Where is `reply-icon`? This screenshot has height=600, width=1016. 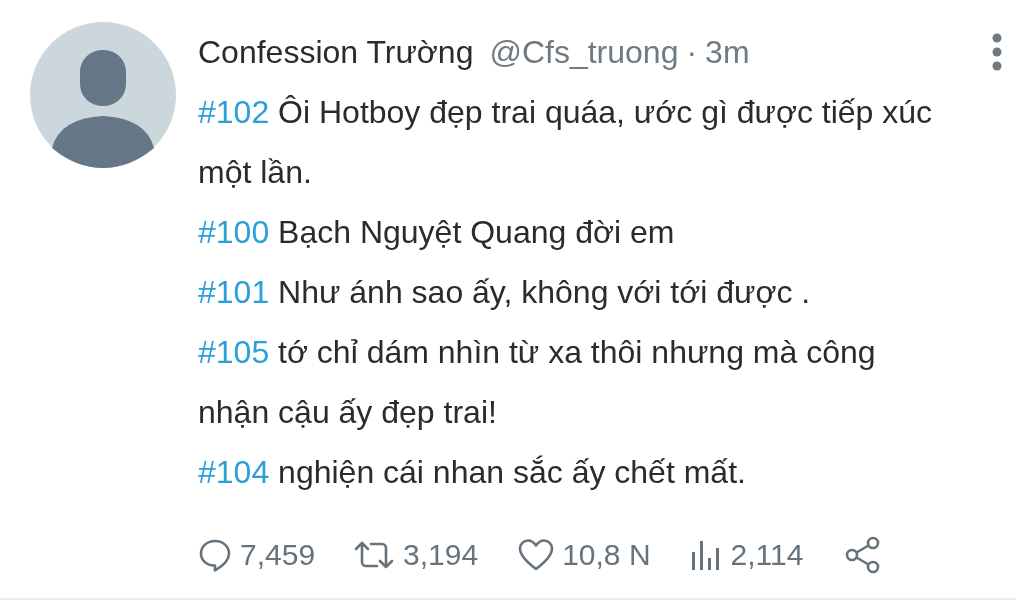
reply-icon is located at coordinates (215, 554).